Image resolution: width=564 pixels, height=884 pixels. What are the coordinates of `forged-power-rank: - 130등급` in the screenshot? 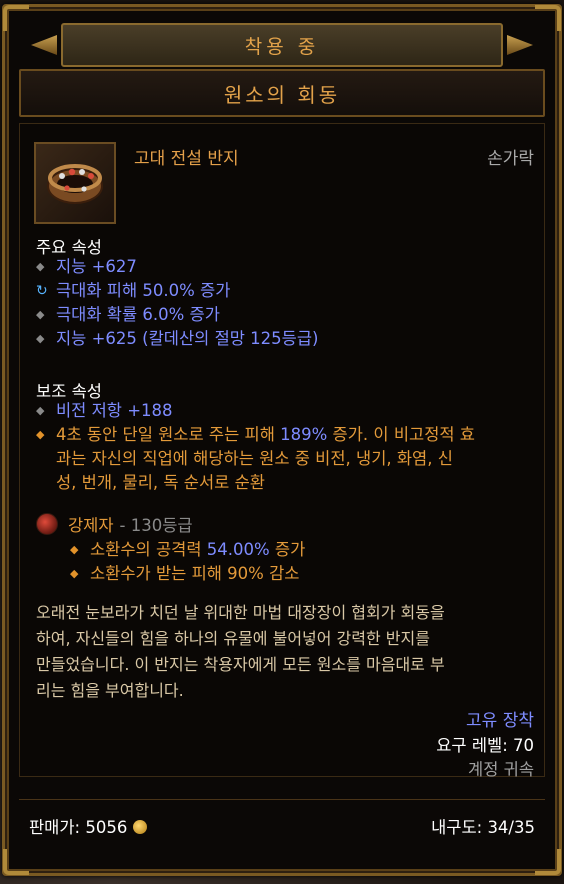 It's located at (156, 525).